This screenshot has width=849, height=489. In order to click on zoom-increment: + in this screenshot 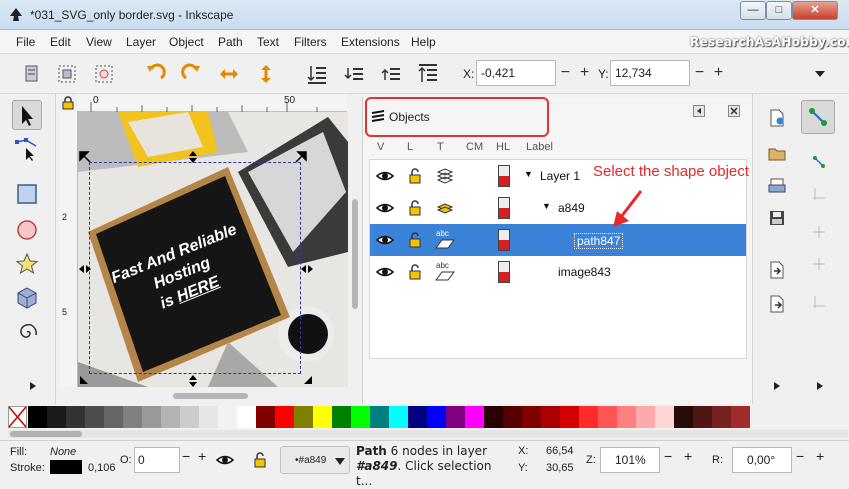, I will do `click(688, 456)`.